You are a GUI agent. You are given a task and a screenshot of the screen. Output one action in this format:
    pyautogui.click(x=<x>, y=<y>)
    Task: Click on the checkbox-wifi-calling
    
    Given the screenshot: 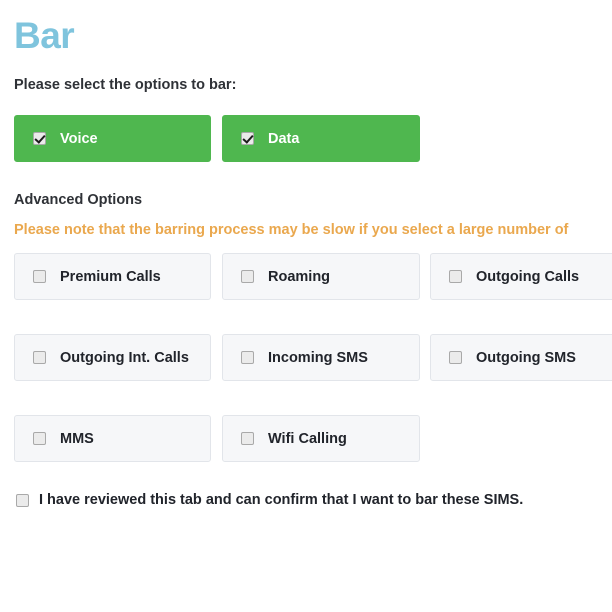 What is the action you would take?
    pyautogui.click(x=247, y=438)
    